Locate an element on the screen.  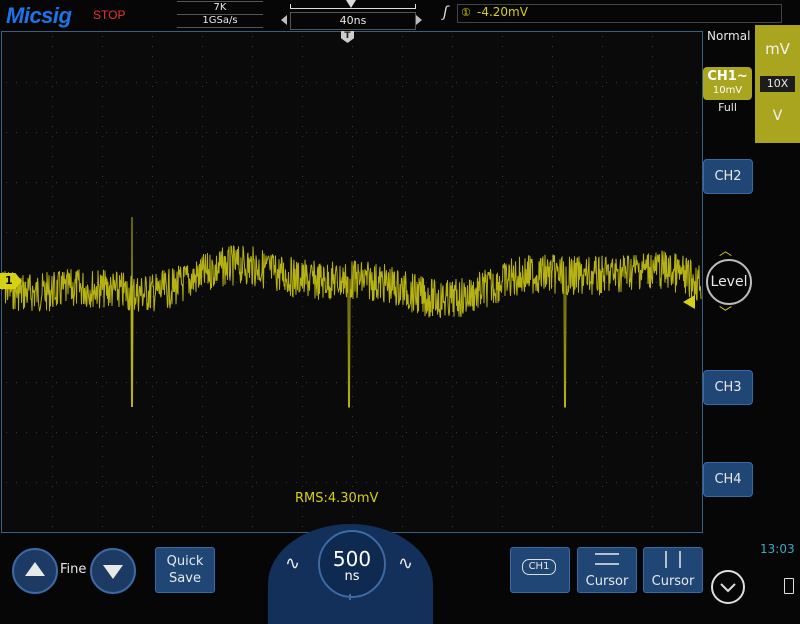
level-down-icon: ﹀ is located at coordinates (725, 311).